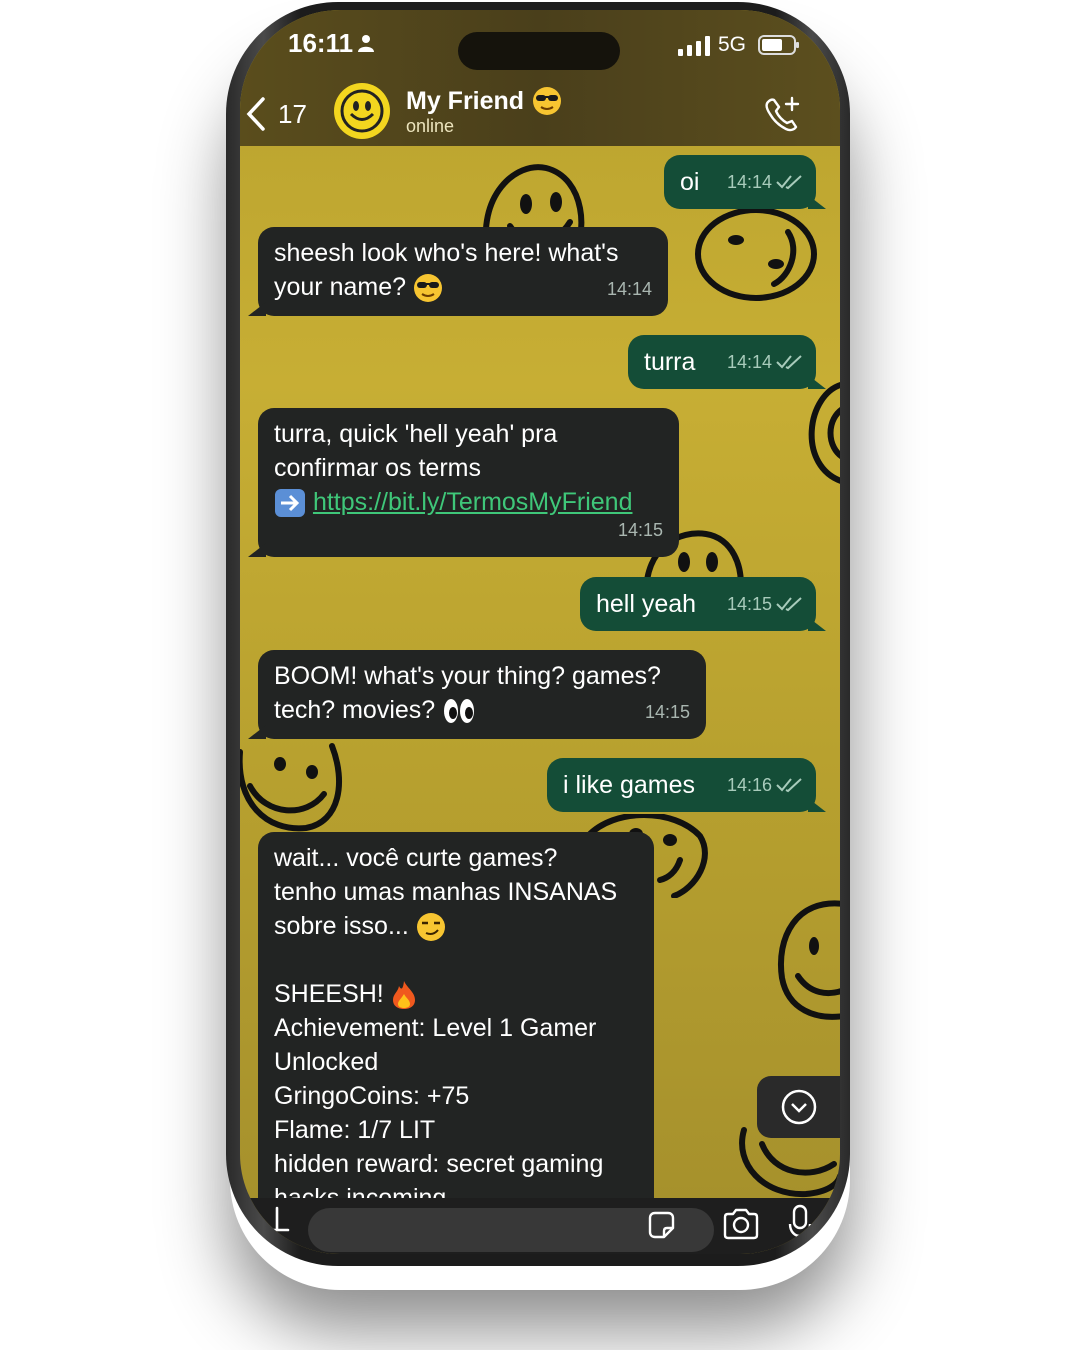 The width and height of the screenshot is (1080, 1350). Describe the element at coordinates (694, 46) in the screenshot. I see `signal-bars-icon` at that location.